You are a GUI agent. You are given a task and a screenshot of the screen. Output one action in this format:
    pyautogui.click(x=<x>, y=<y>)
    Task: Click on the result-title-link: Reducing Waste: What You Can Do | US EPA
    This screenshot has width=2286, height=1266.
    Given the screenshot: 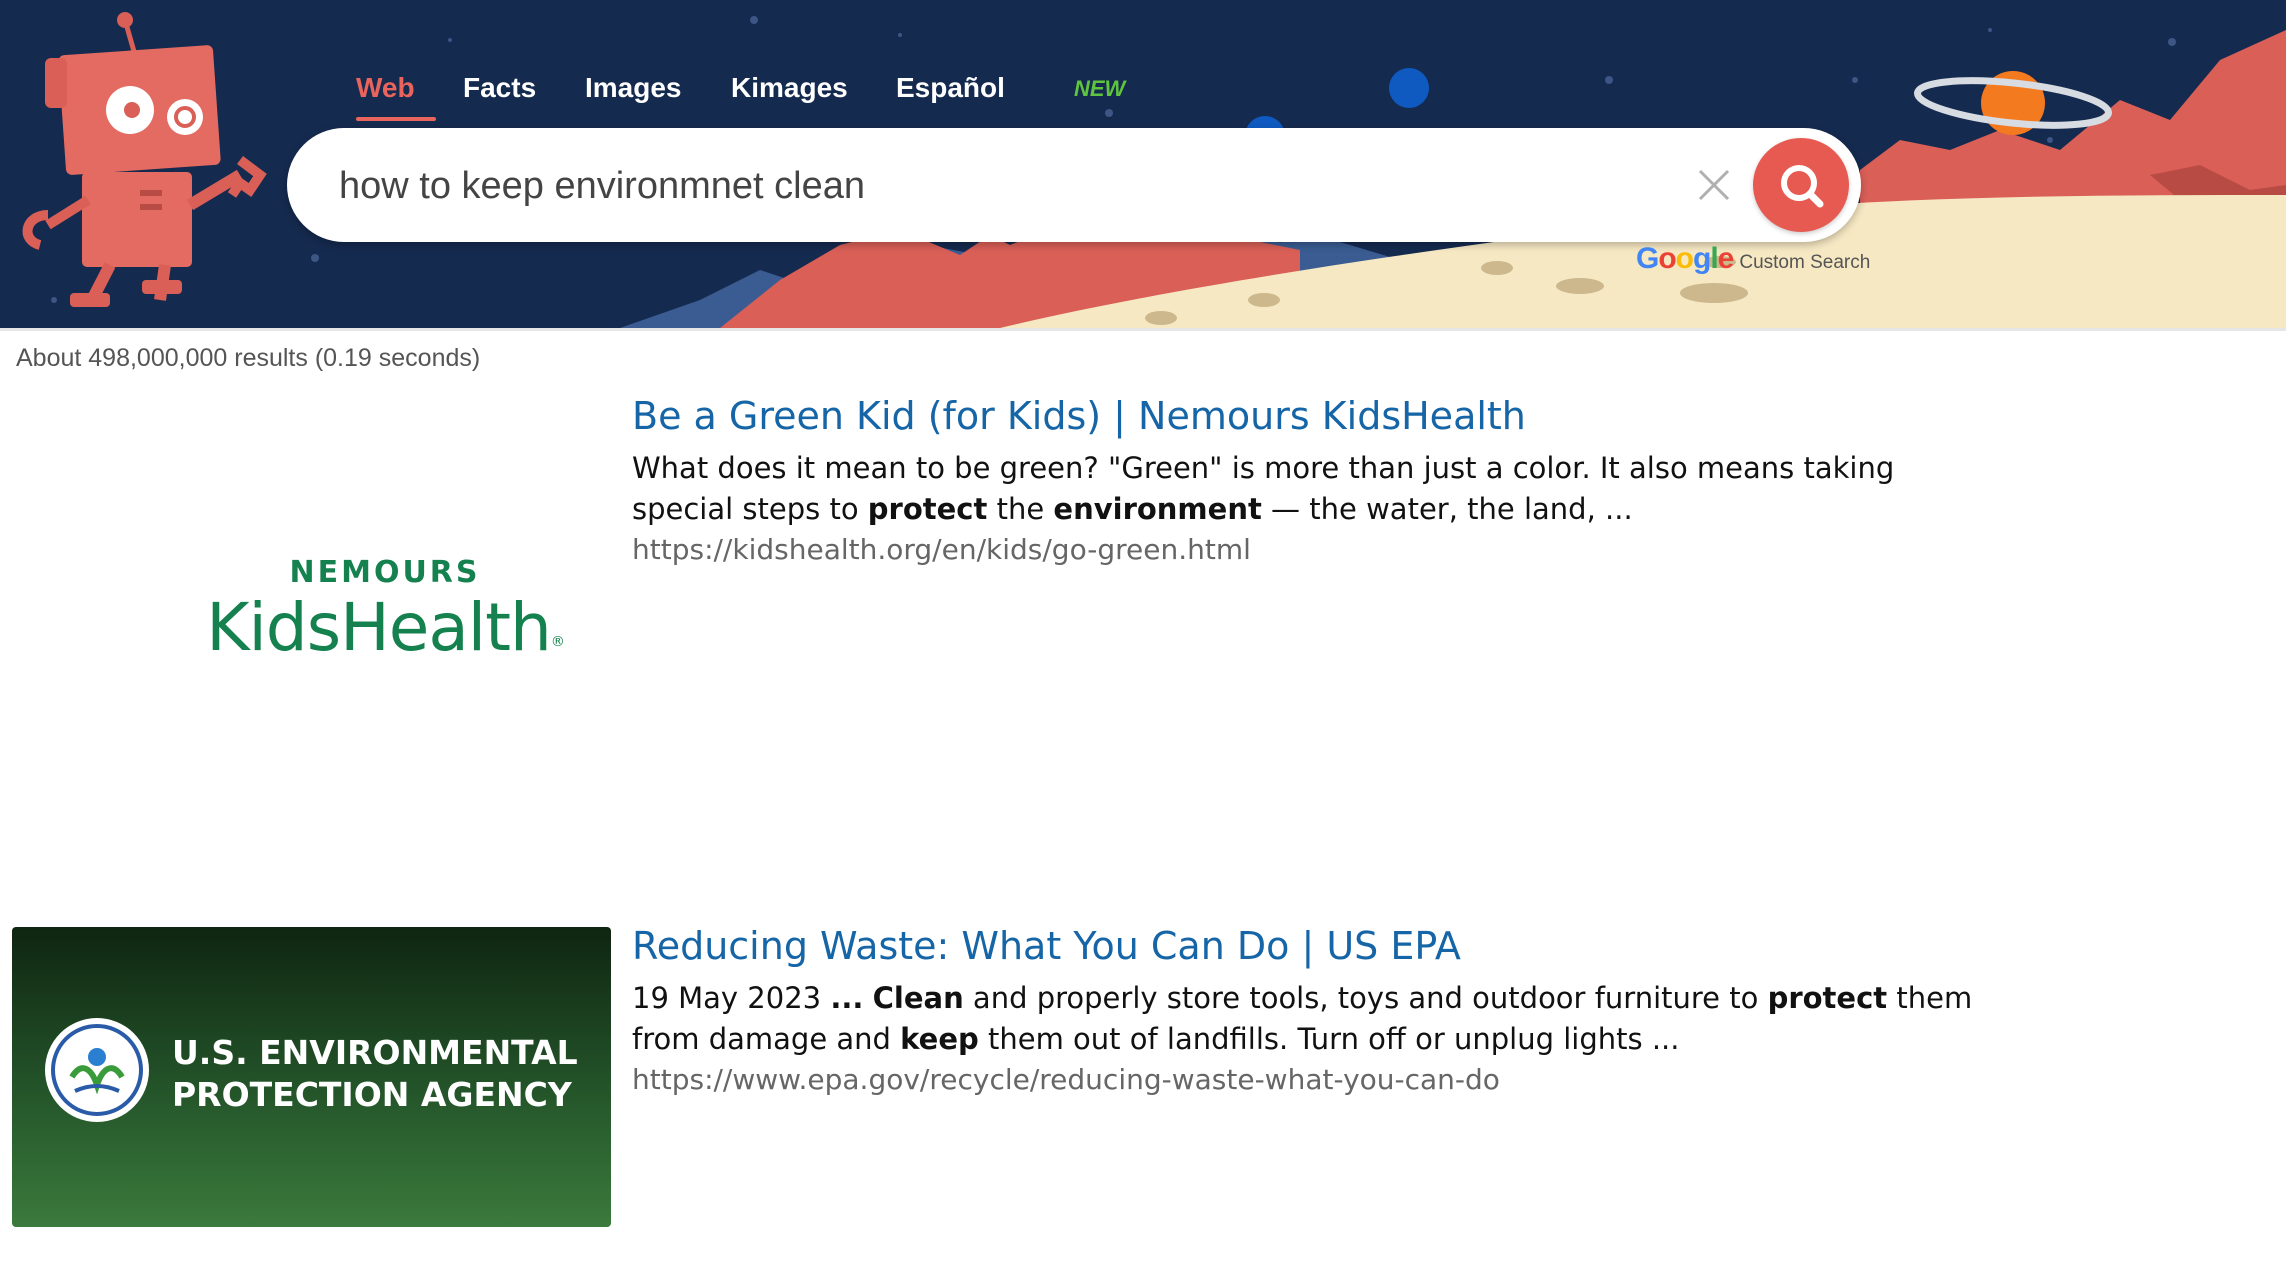 What is the action you would take?
    pyautogui.click(x=1046, y=946)
    